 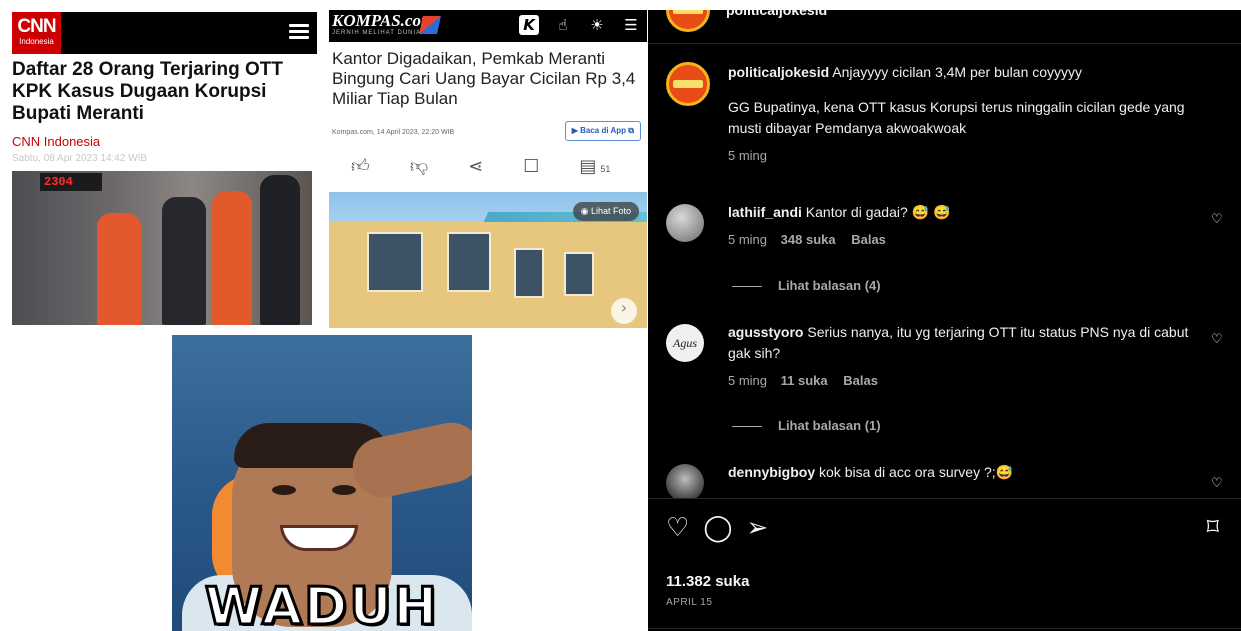 What do you see at coordinates (776, 14) in the screenshot?
I see `author-username: politicaljokesid` at bounding box center [776, 14].